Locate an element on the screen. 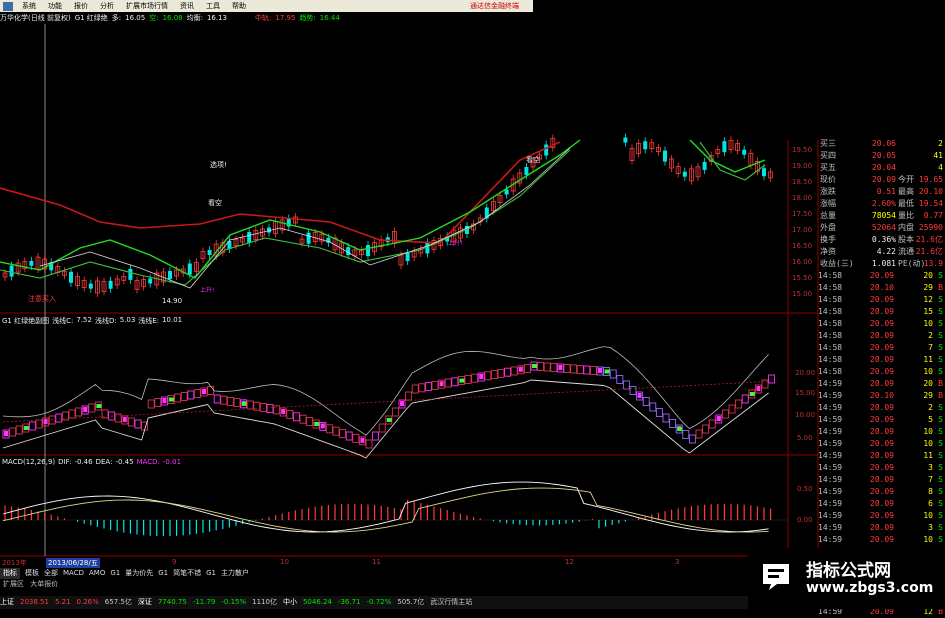 This screenshot has height=618, width=945. promo-link: 通达信金融终端 is located at coordinates (494, 6).